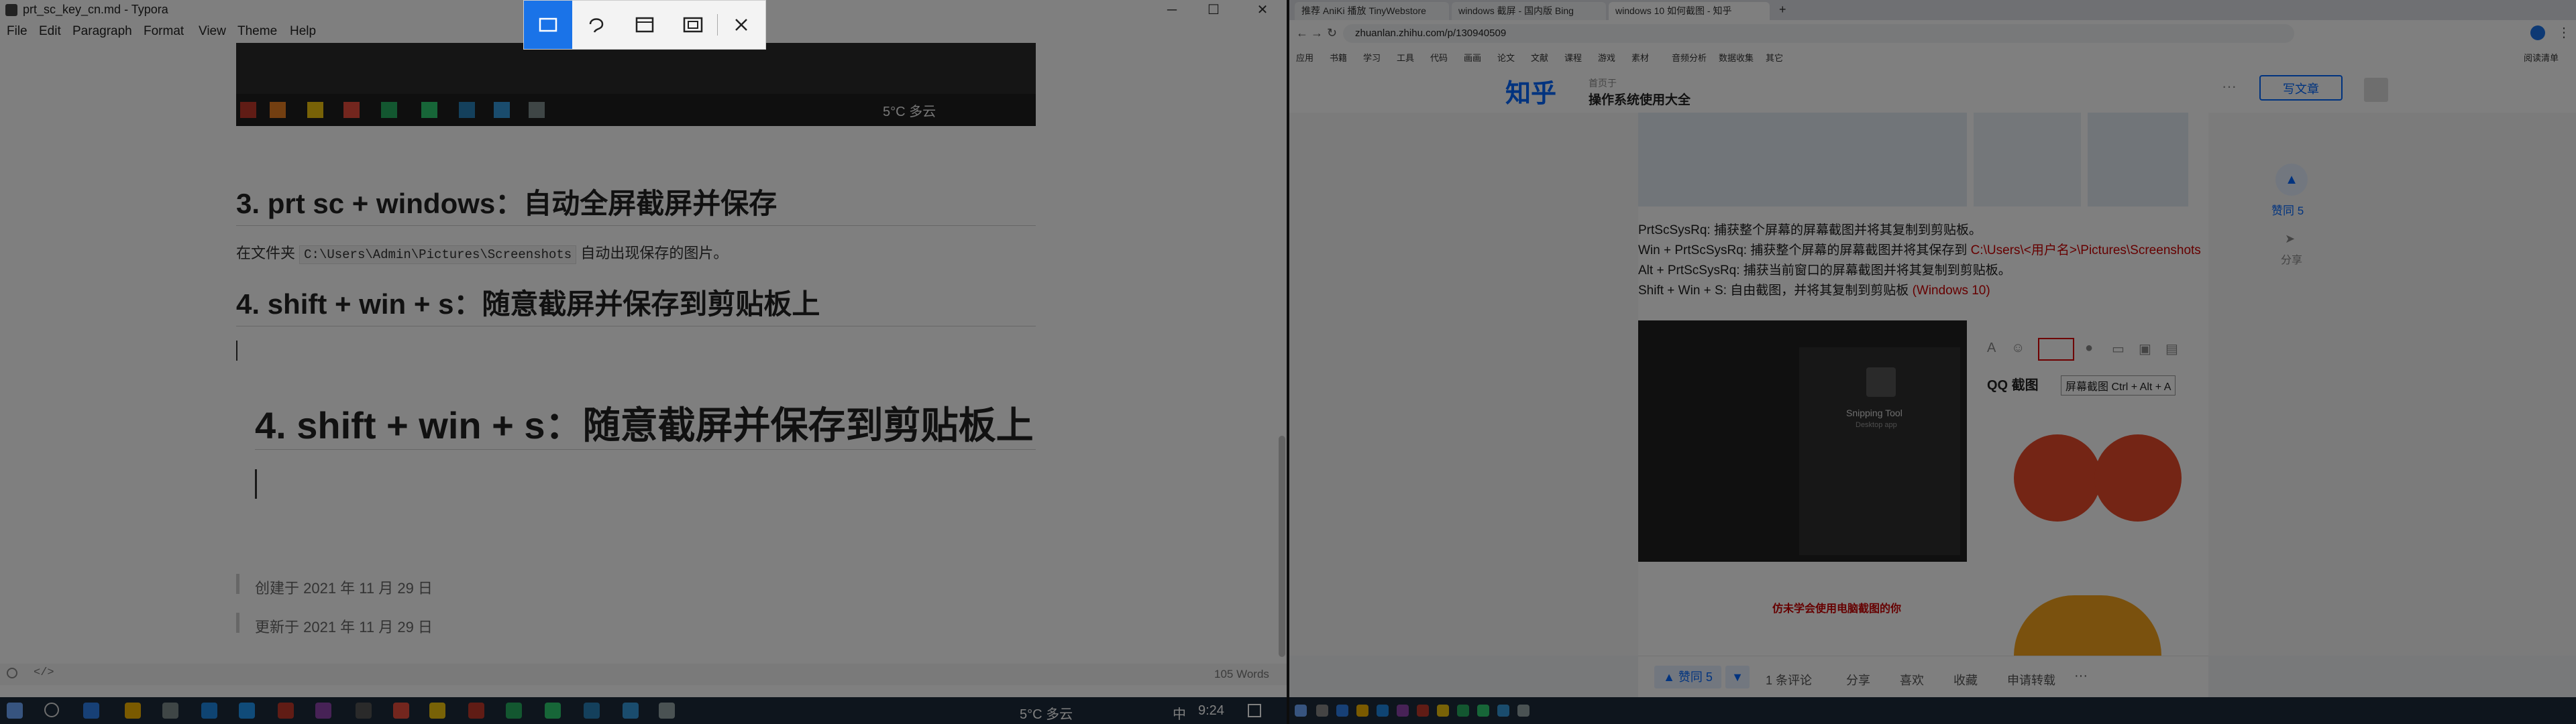 This screenshot has width=2576, height=724. What do you see at coordinates (2376, 90) in the screenshot?
I see `avatar` at bounding box center [2376, 90].